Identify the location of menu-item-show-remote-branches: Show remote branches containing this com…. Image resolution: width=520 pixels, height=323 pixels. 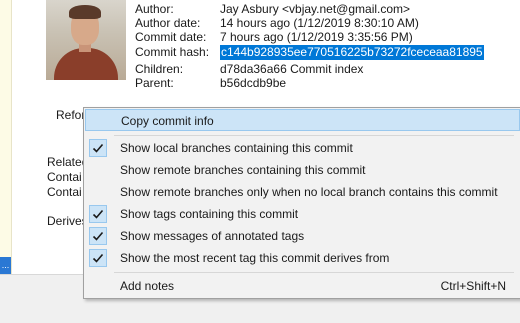
(302, 170).